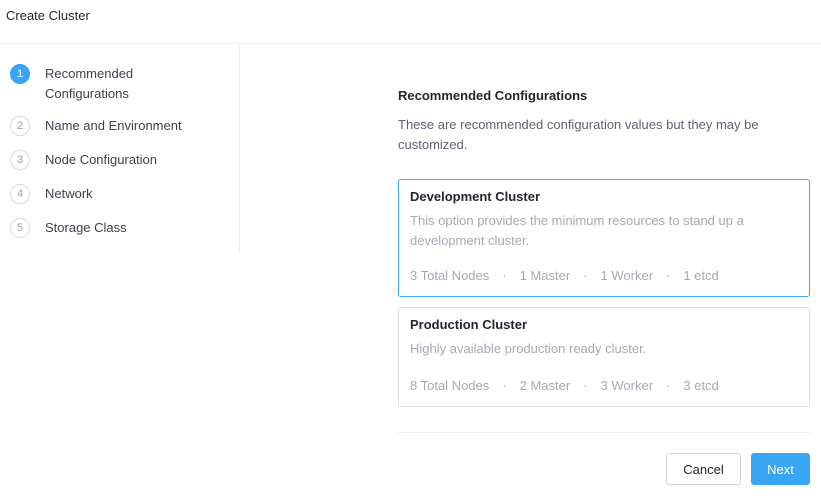 This screenshot has width=821, height=499. I want to click on step-number: 5, so click(20, 228).